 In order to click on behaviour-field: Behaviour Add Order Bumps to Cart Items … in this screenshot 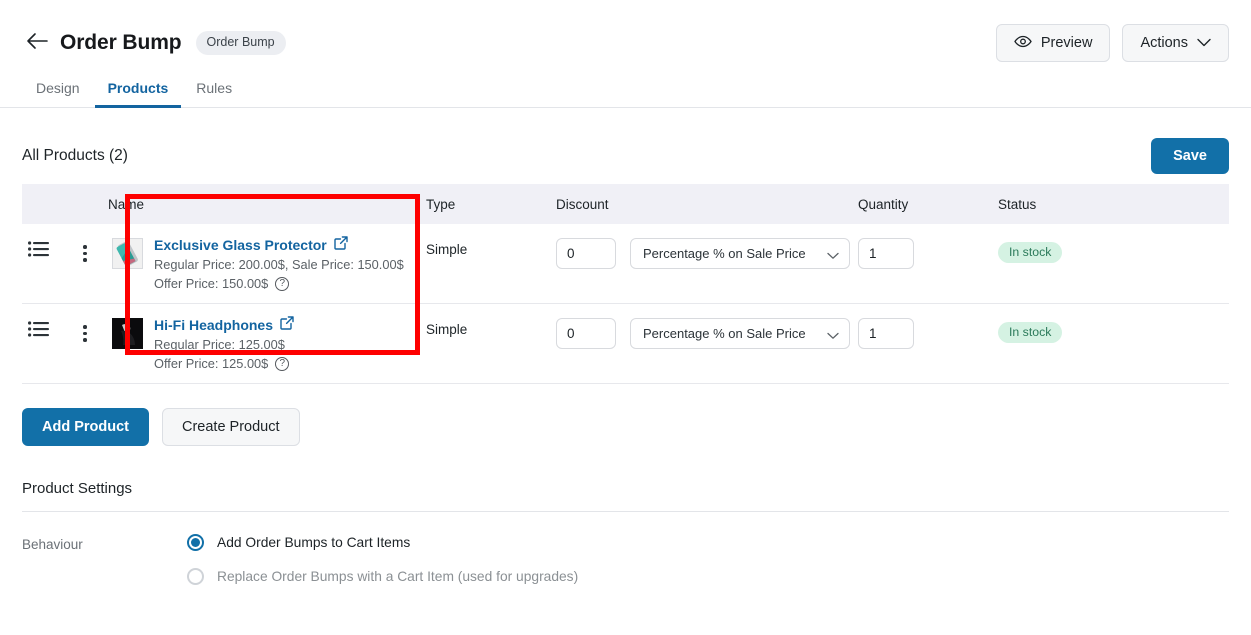, I will do `click(625, 559)`.